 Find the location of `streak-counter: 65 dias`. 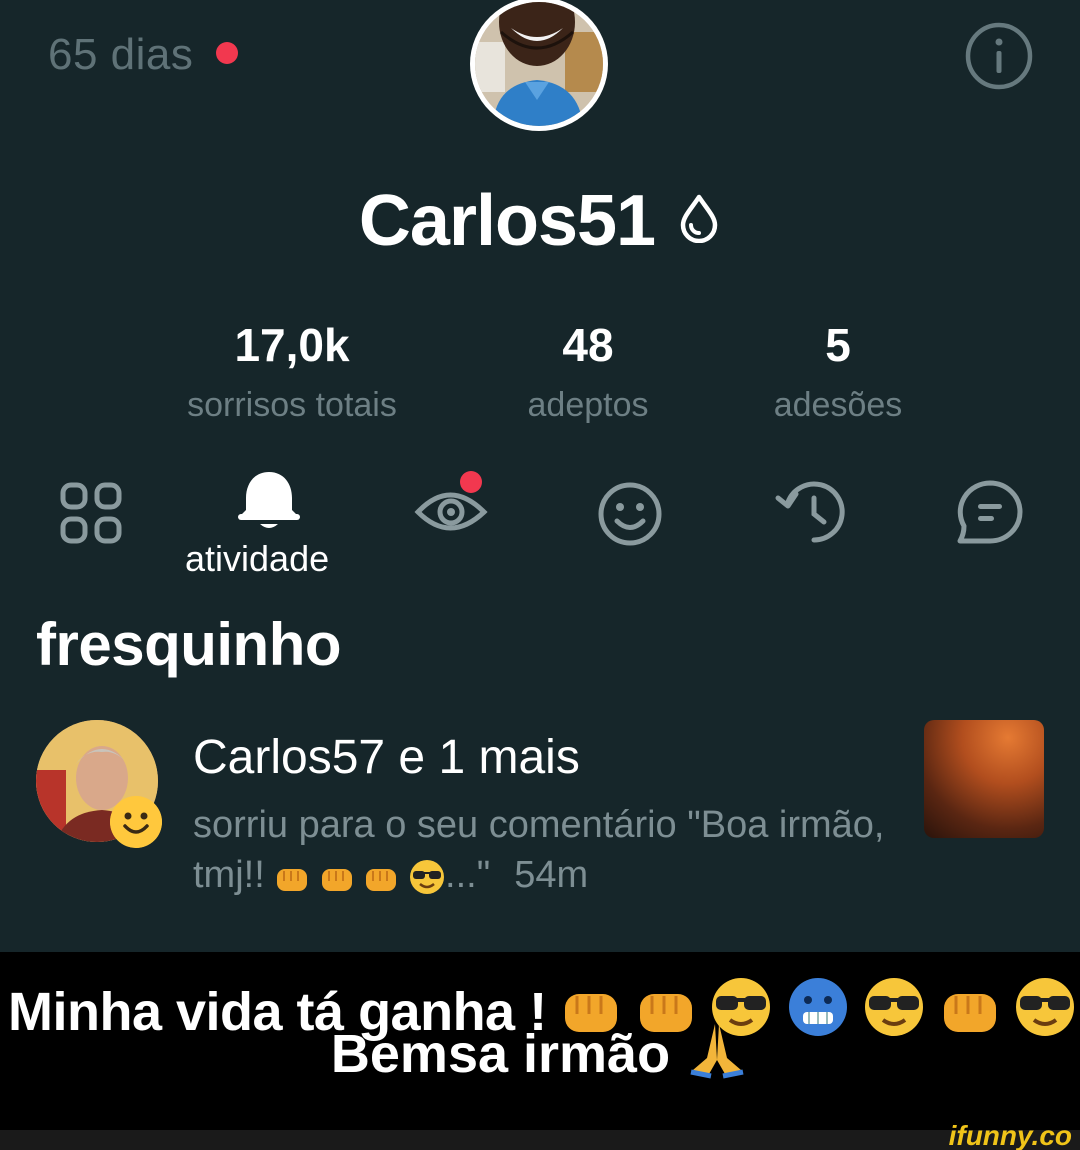

streak-counter: 65 dias is located at coordinates (121, 54).